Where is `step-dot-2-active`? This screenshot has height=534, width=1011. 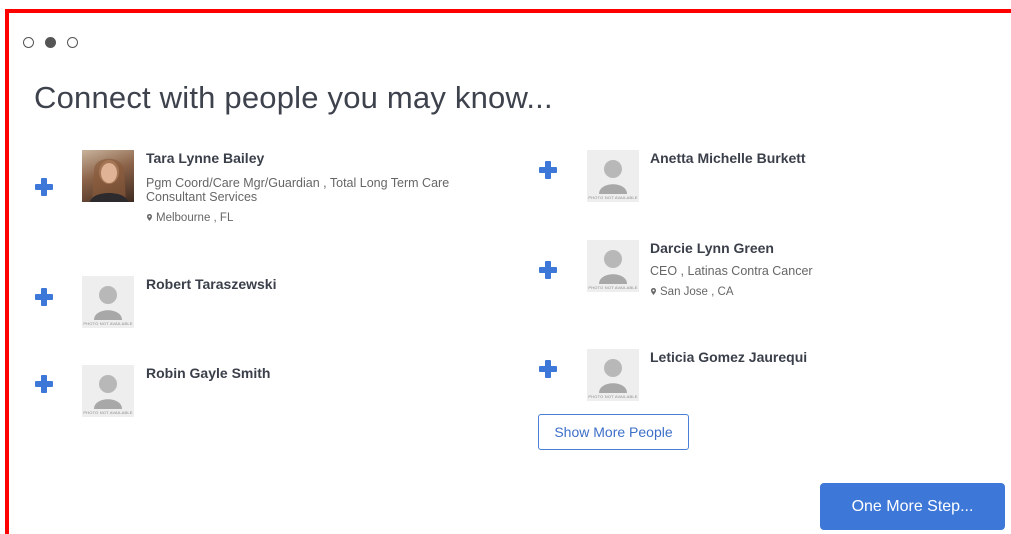
step-dot-2-active is located at coordinates (50, 42).